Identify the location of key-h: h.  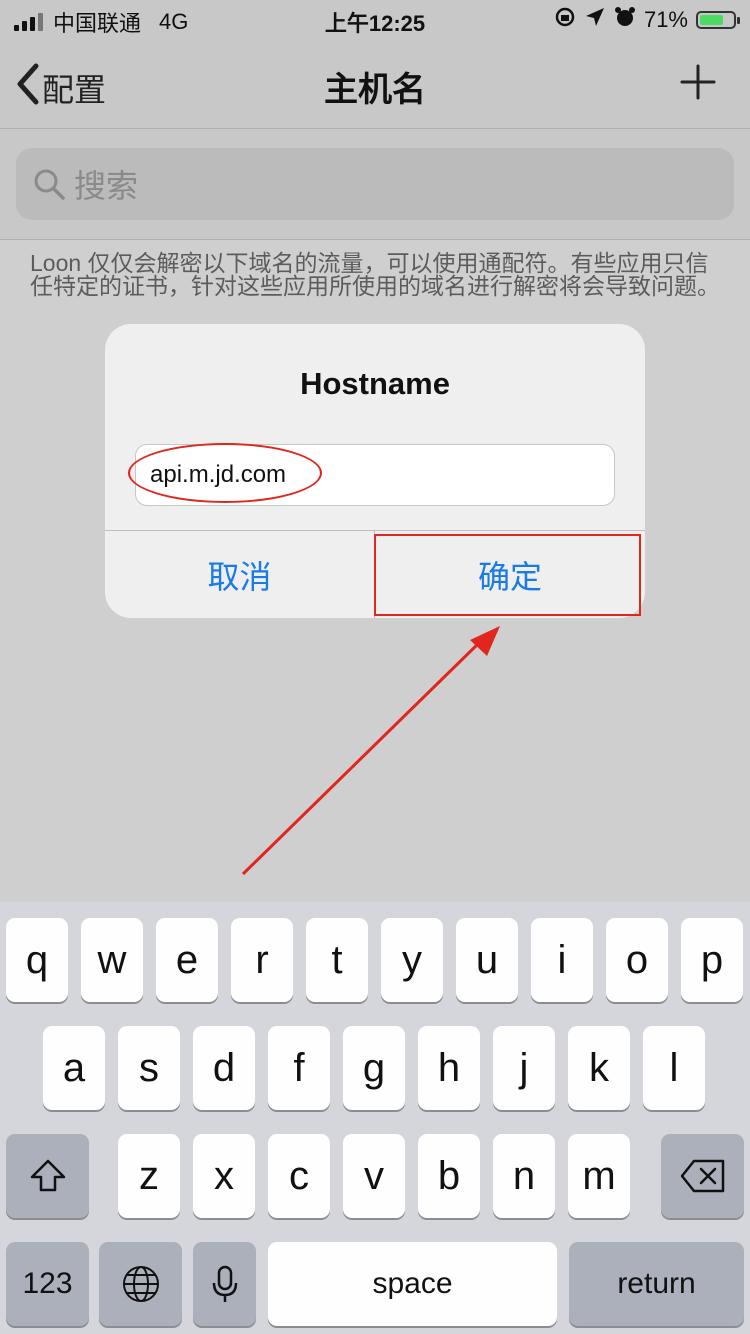
(449, 1068).